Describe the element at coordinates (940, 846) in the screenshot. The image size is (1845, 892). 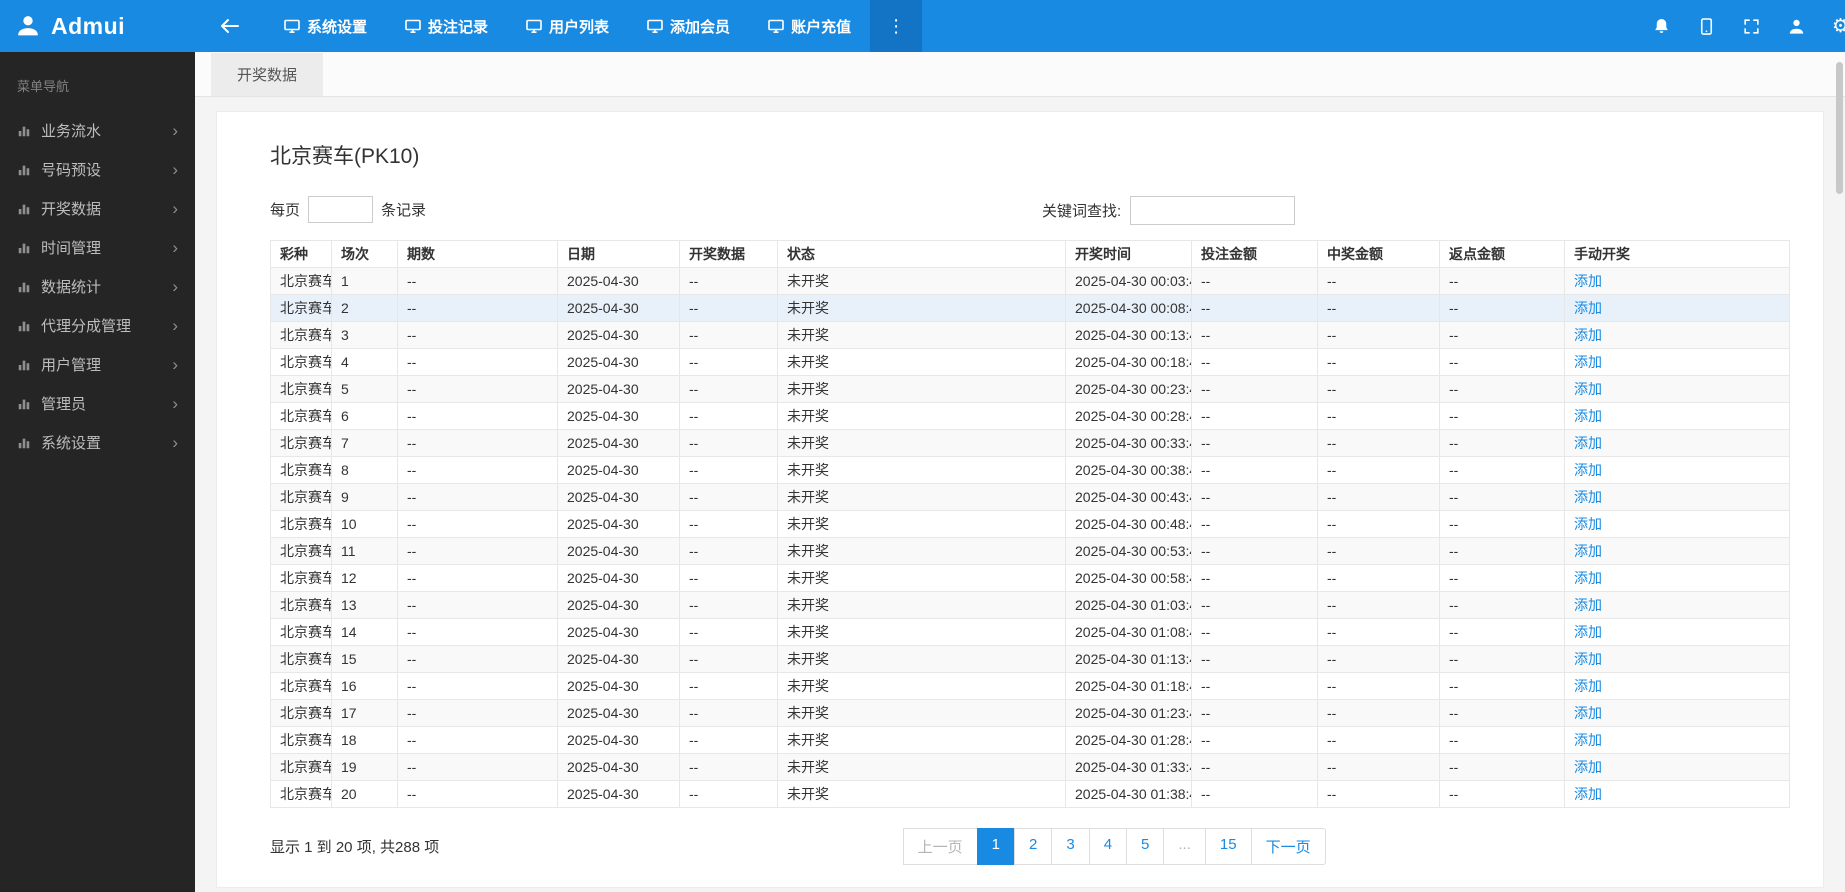
I see `pagination-button: 上一页` at that location.